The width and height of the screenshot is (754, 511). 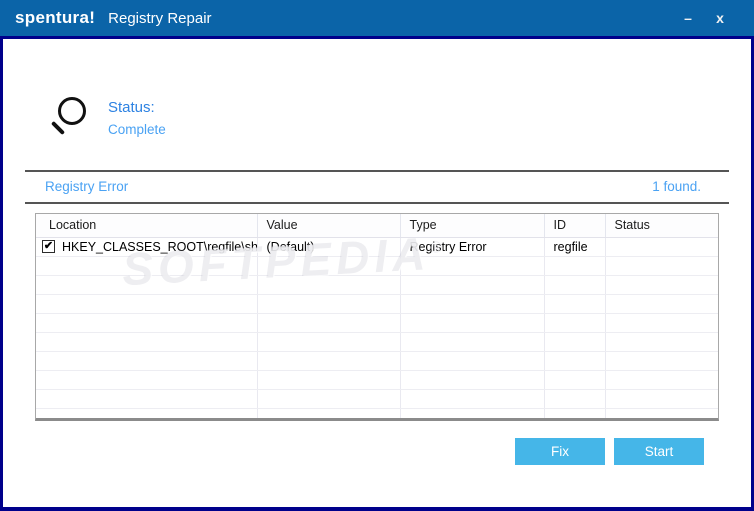 What do you see at coordinates (55, 17) in the screenshot?
I see `app-logo: spentura!` at bounding box center [55, 17].